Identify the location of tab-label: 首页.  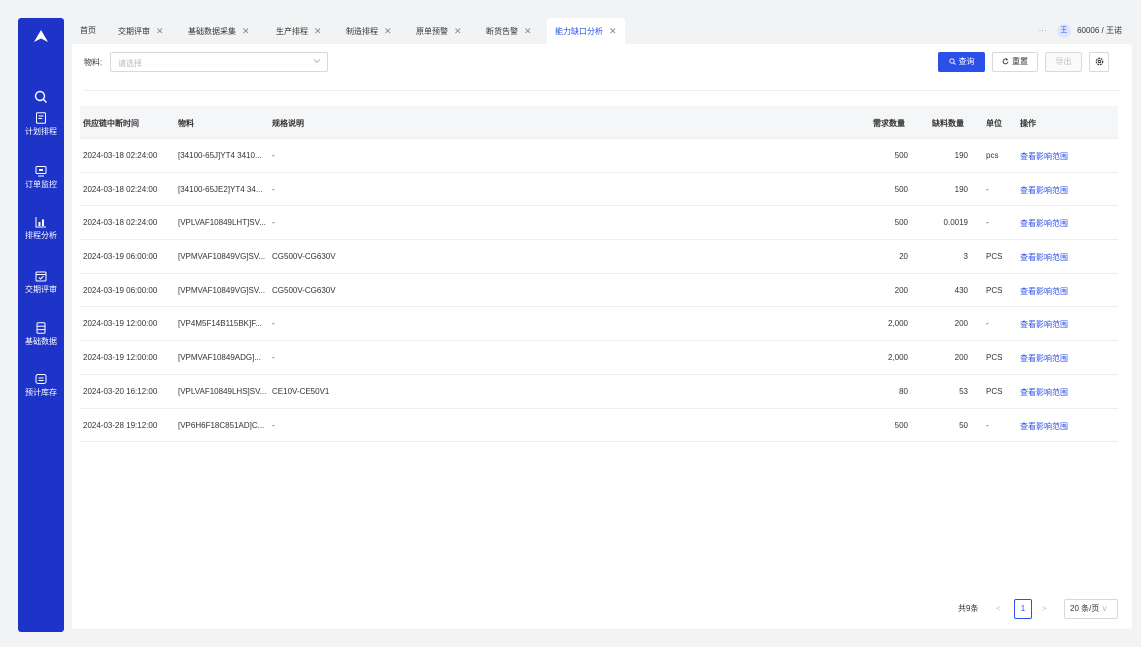
(88, 30).